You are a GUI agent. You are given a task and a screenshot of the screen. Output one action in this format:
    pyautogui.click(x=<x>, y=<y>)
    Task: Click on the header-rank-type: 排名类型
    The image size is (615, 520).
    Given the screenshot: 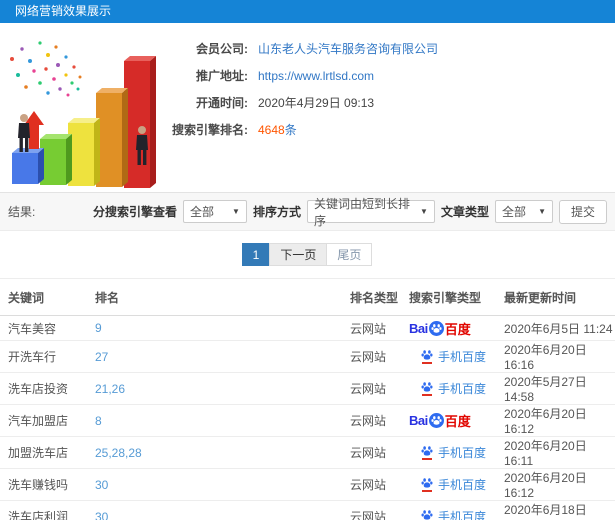 What is the action you would take?
    pyautogui.click(x=371, y=297)
    